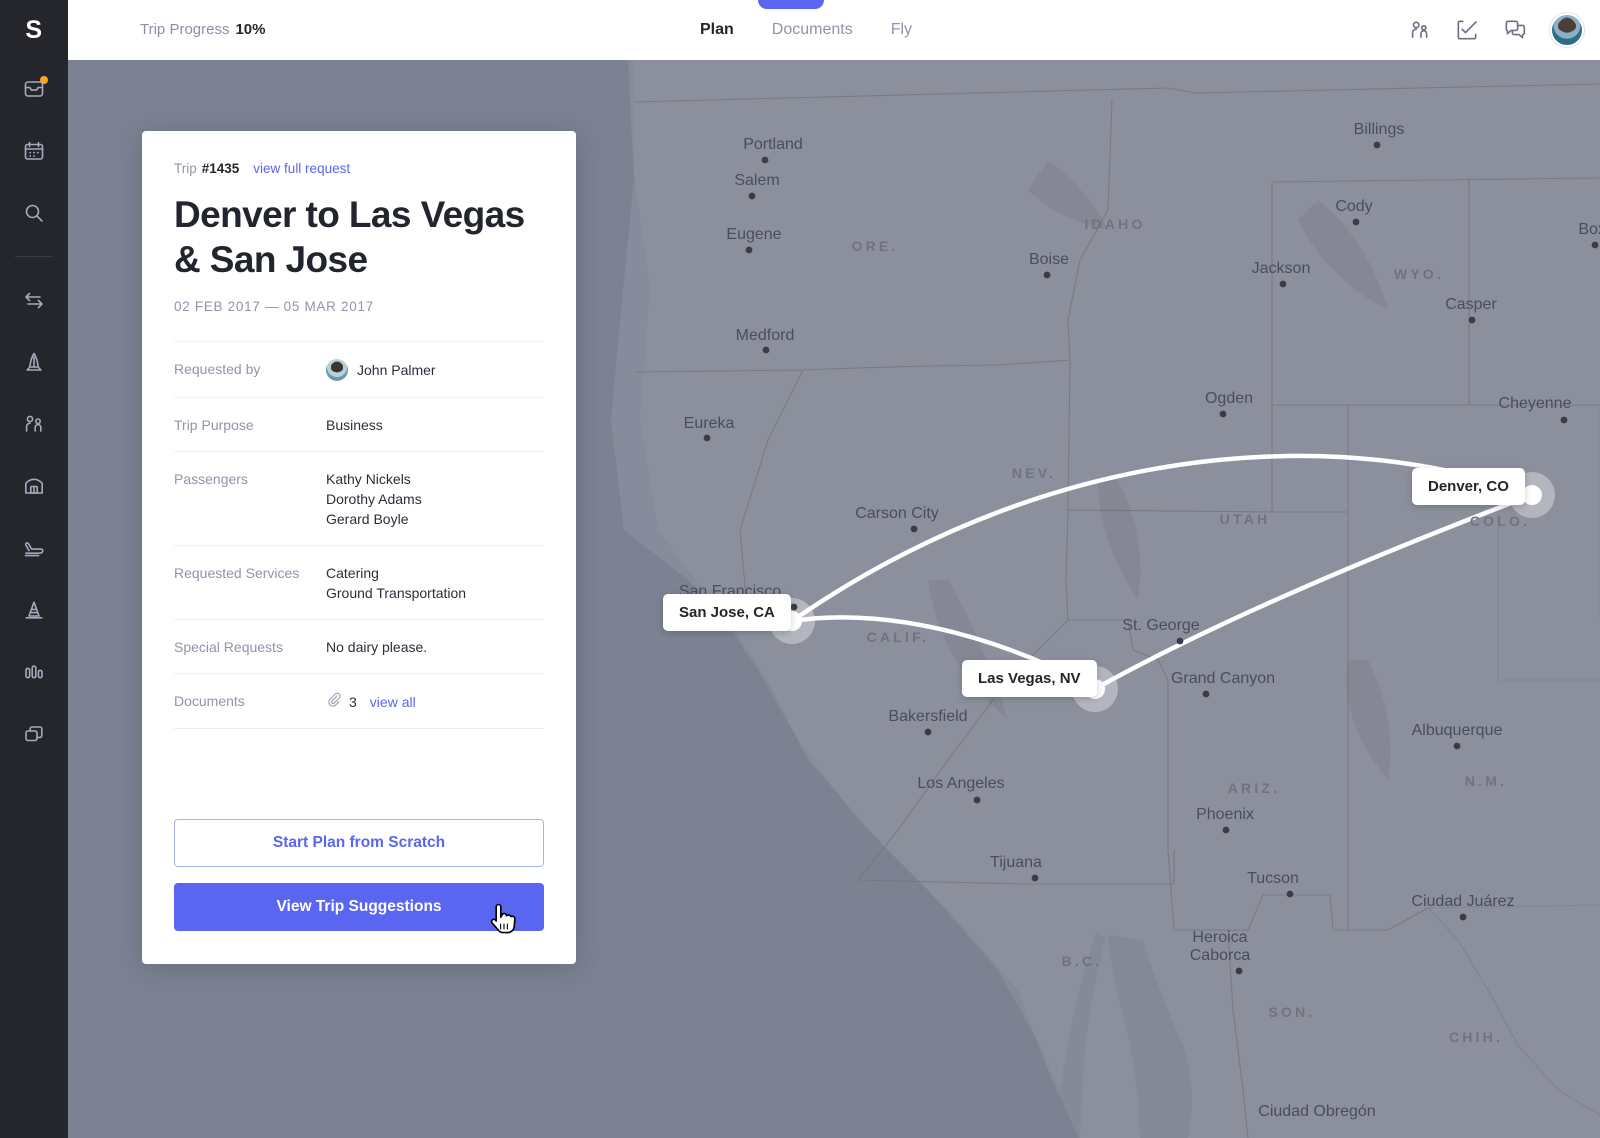  I want to click on checklist-icon, so click(1467, 30).